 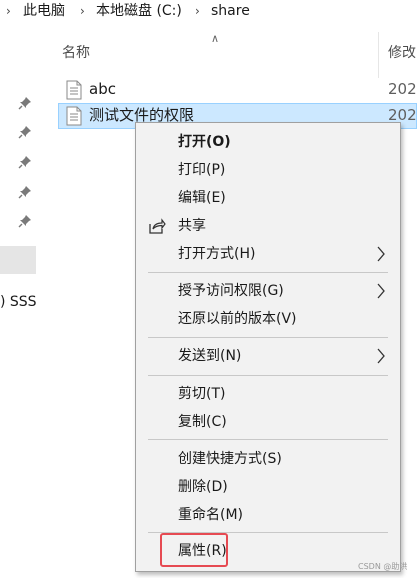 I want to click on menu-item-create-shortcut: 创建快捷方式(S), so click(x=268, y=459).